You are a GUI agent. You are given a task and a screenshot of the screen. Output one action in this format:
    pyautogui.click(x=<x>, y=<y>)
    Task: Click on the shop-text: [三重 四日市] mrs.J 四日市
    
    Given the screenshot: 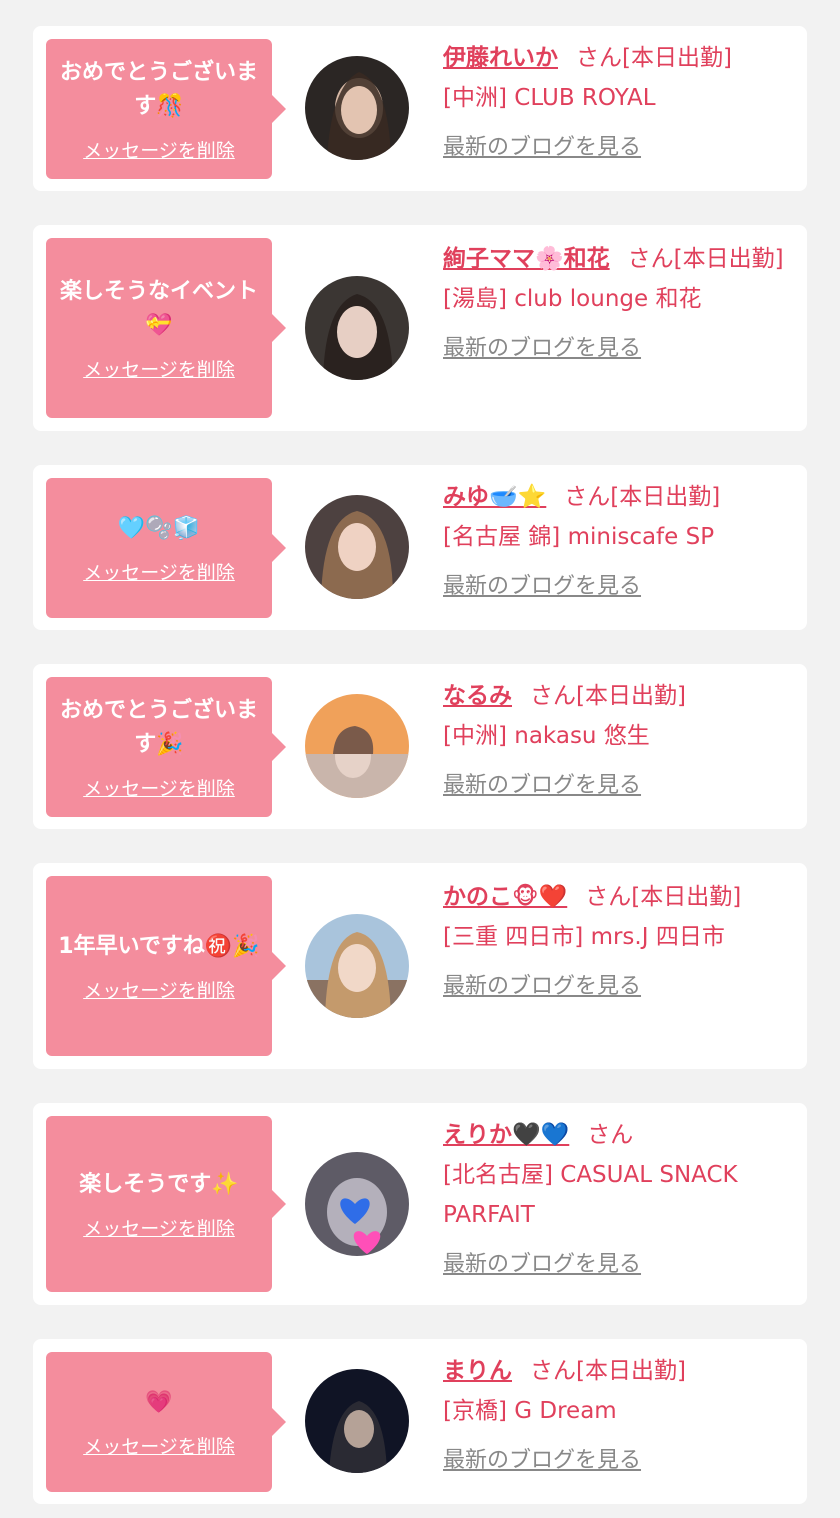 What is the action you would take?
    pyautogui.click(x=584, y=937)
    